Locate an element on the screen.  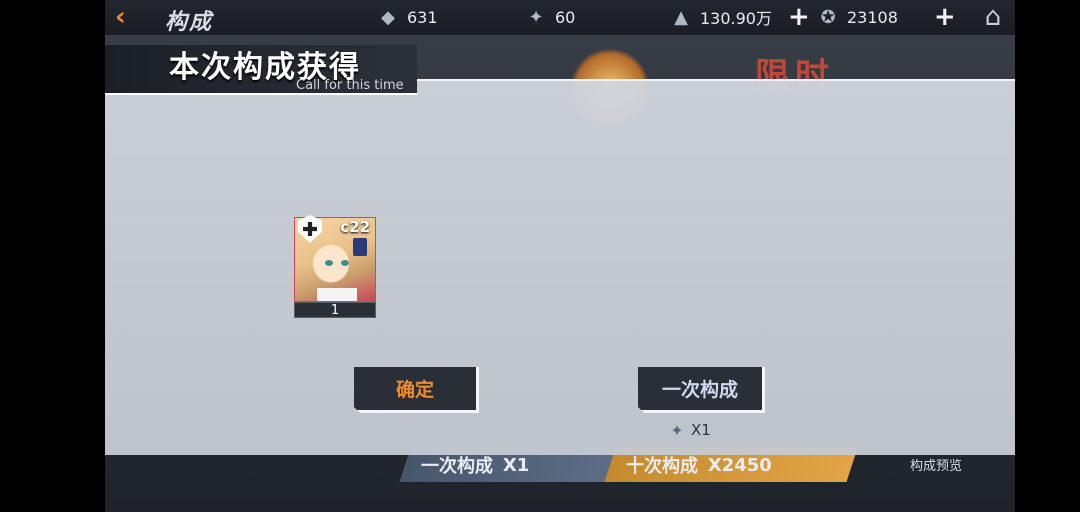
resource-star: ✪ 23108 + is located at coordinates (886, 17).